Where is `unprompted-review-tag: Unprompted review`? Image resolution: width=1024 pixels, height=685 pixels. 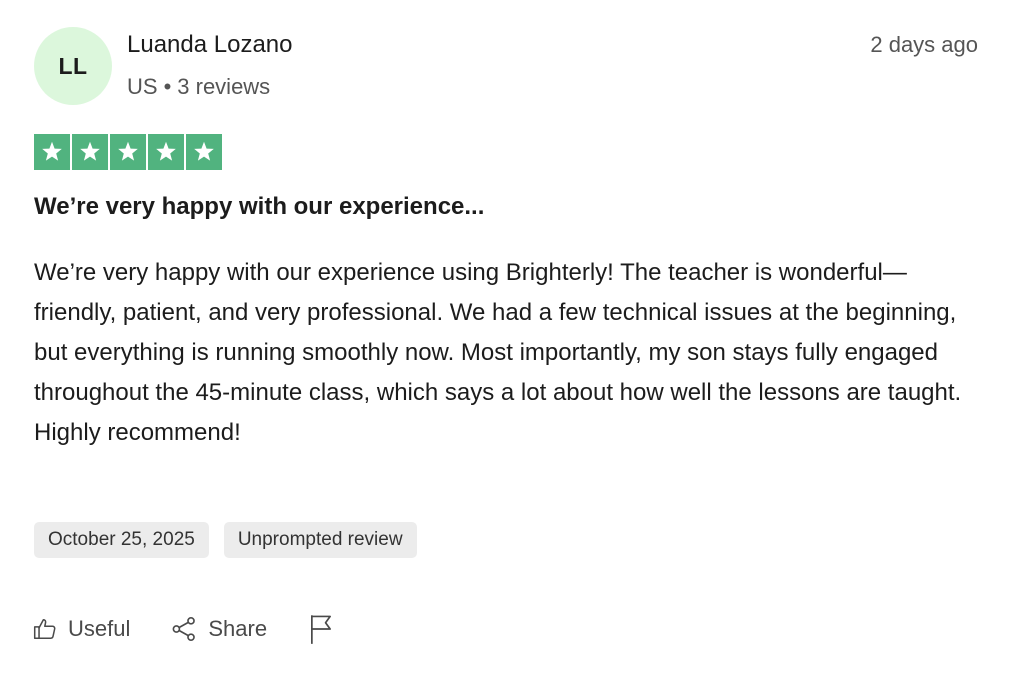 unprompted-review-tag: Unprompted review is located at coordinates (320, 540).